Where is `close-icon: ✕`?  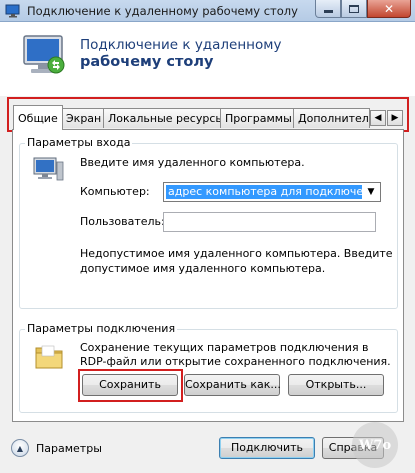
close-icon: ✕ is located at coordinates (389, 8).